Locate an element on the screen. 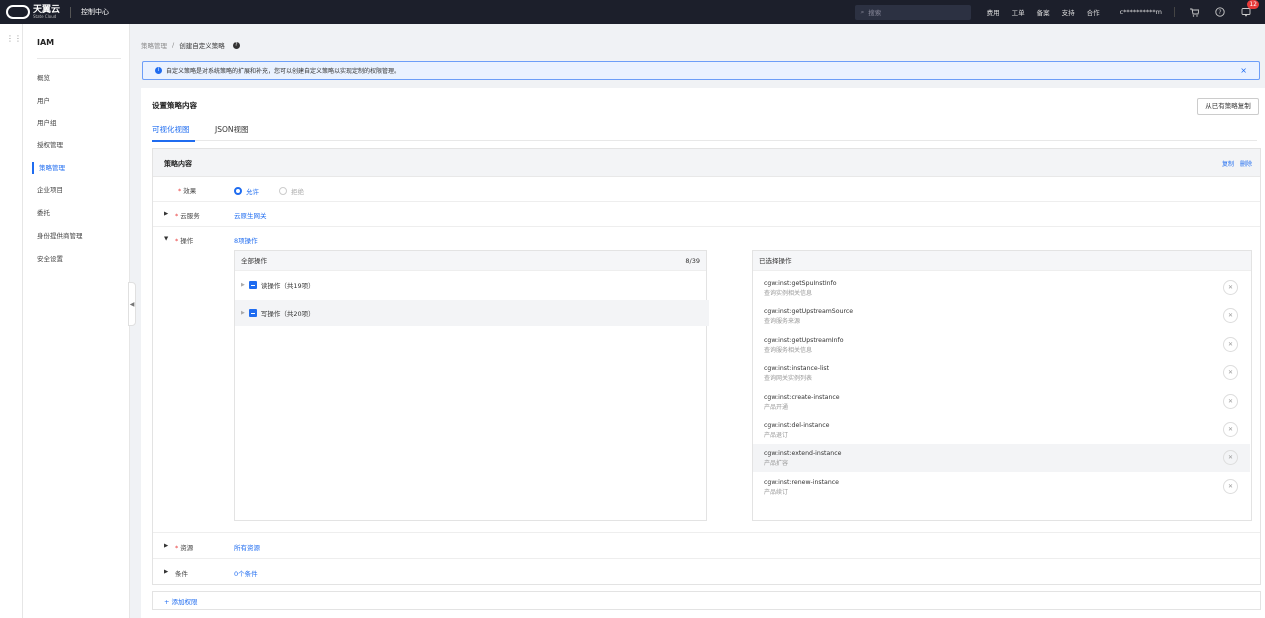 The height and width of the screenshot is (618, 1265). operation-name: cgw:inst:extend-instance is located at coordinates (803, 453).